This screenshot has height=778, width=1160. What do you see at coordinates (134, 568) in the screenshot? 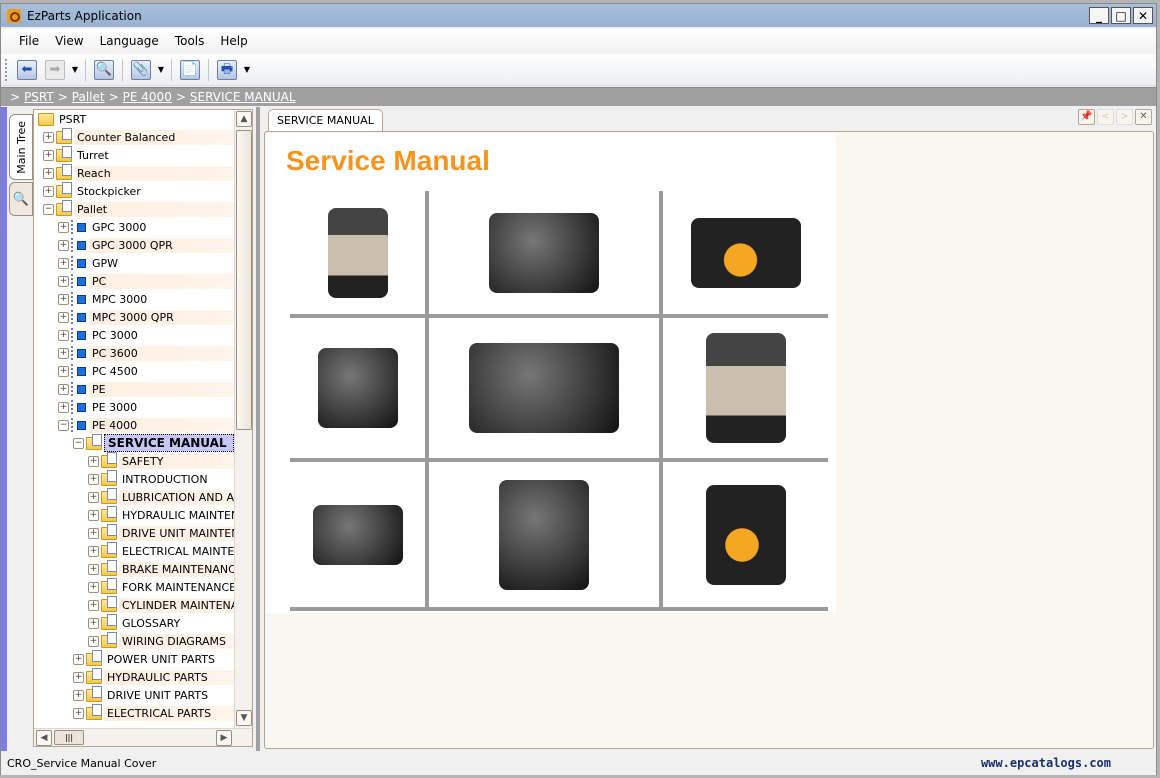
I see `tree-item: + BRAKE MAINTENANCE` at bounding box center [134, 568].